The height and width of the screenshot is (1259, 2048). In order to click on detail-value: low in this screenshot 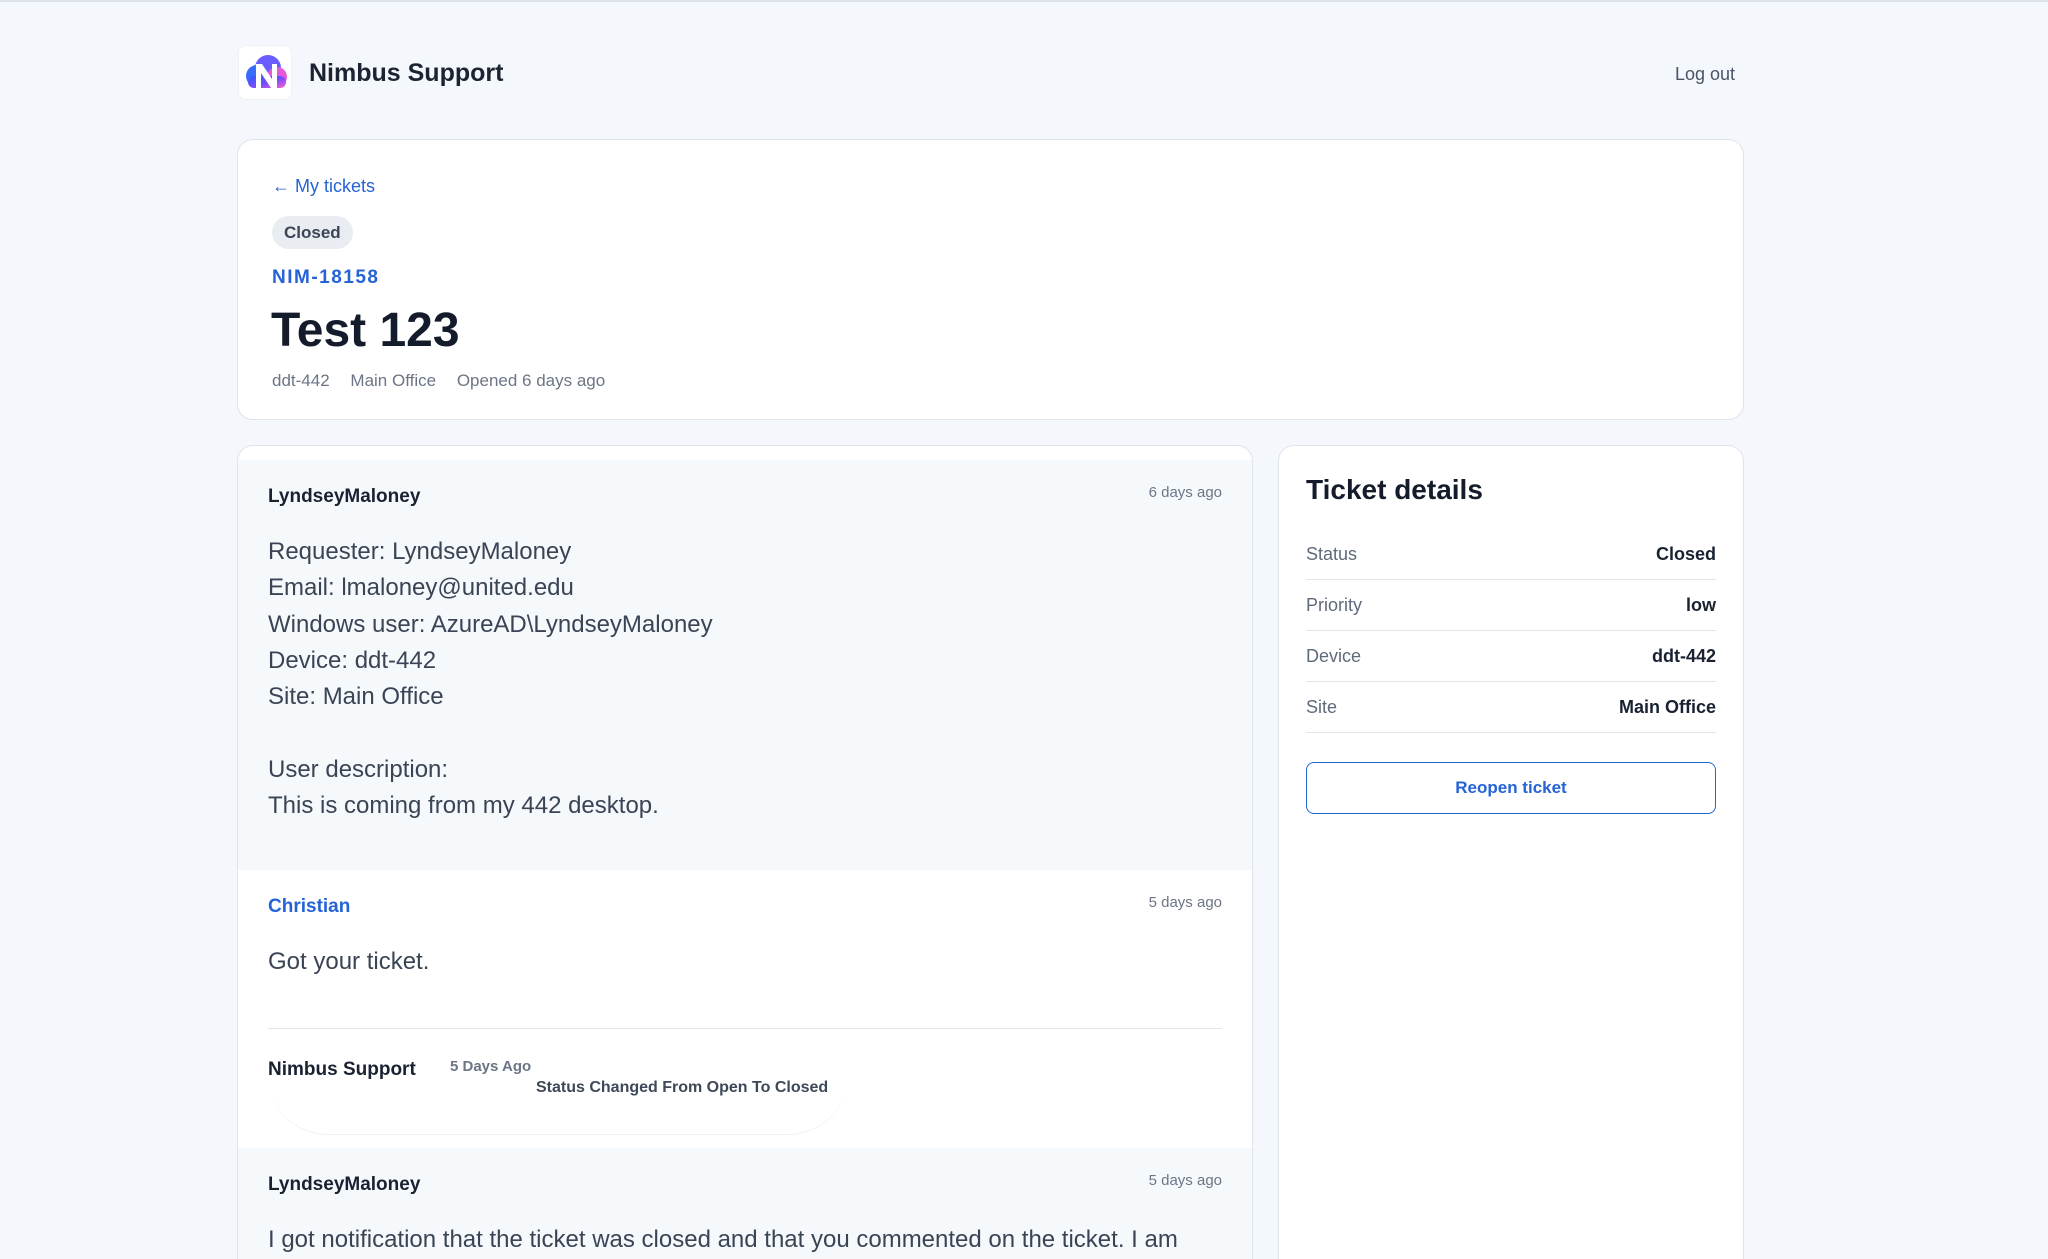, I will do `click(1701, 605)`.